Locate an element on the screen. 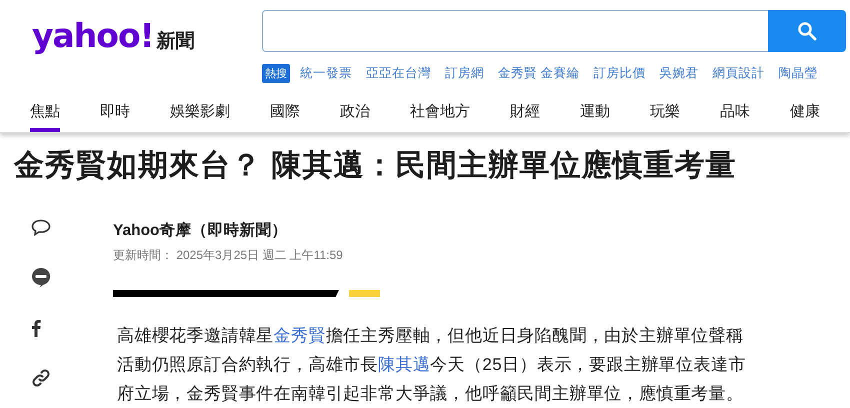  trending-link: 訂房比價 is located at coordinates (619, 73).